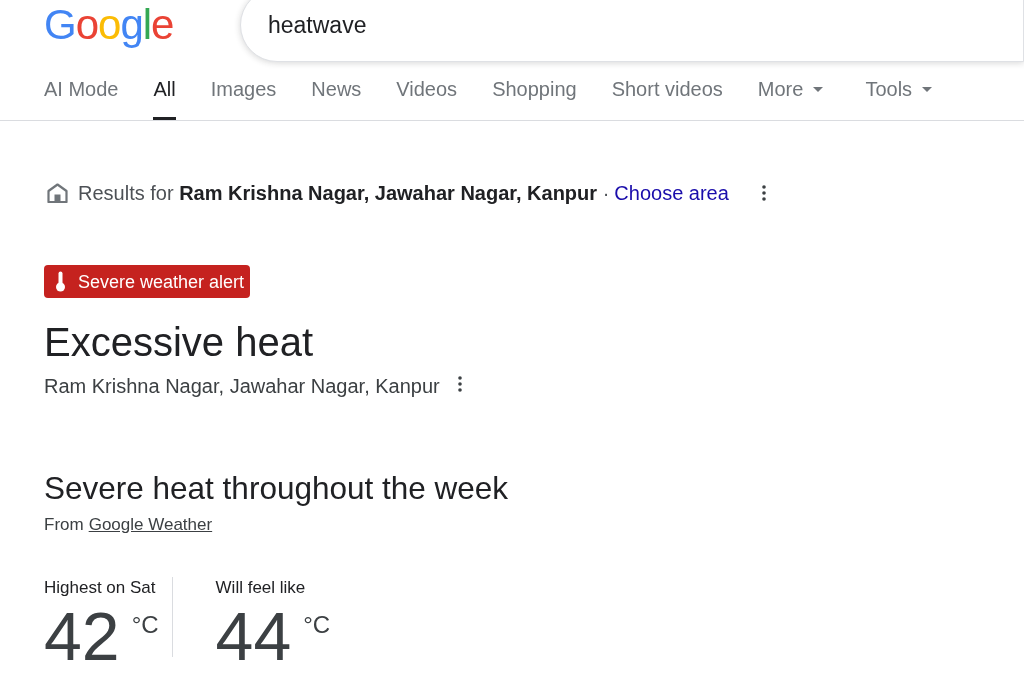 The image size is (1024, 693). I want to click on tab: Short videos, so click(667, 98).